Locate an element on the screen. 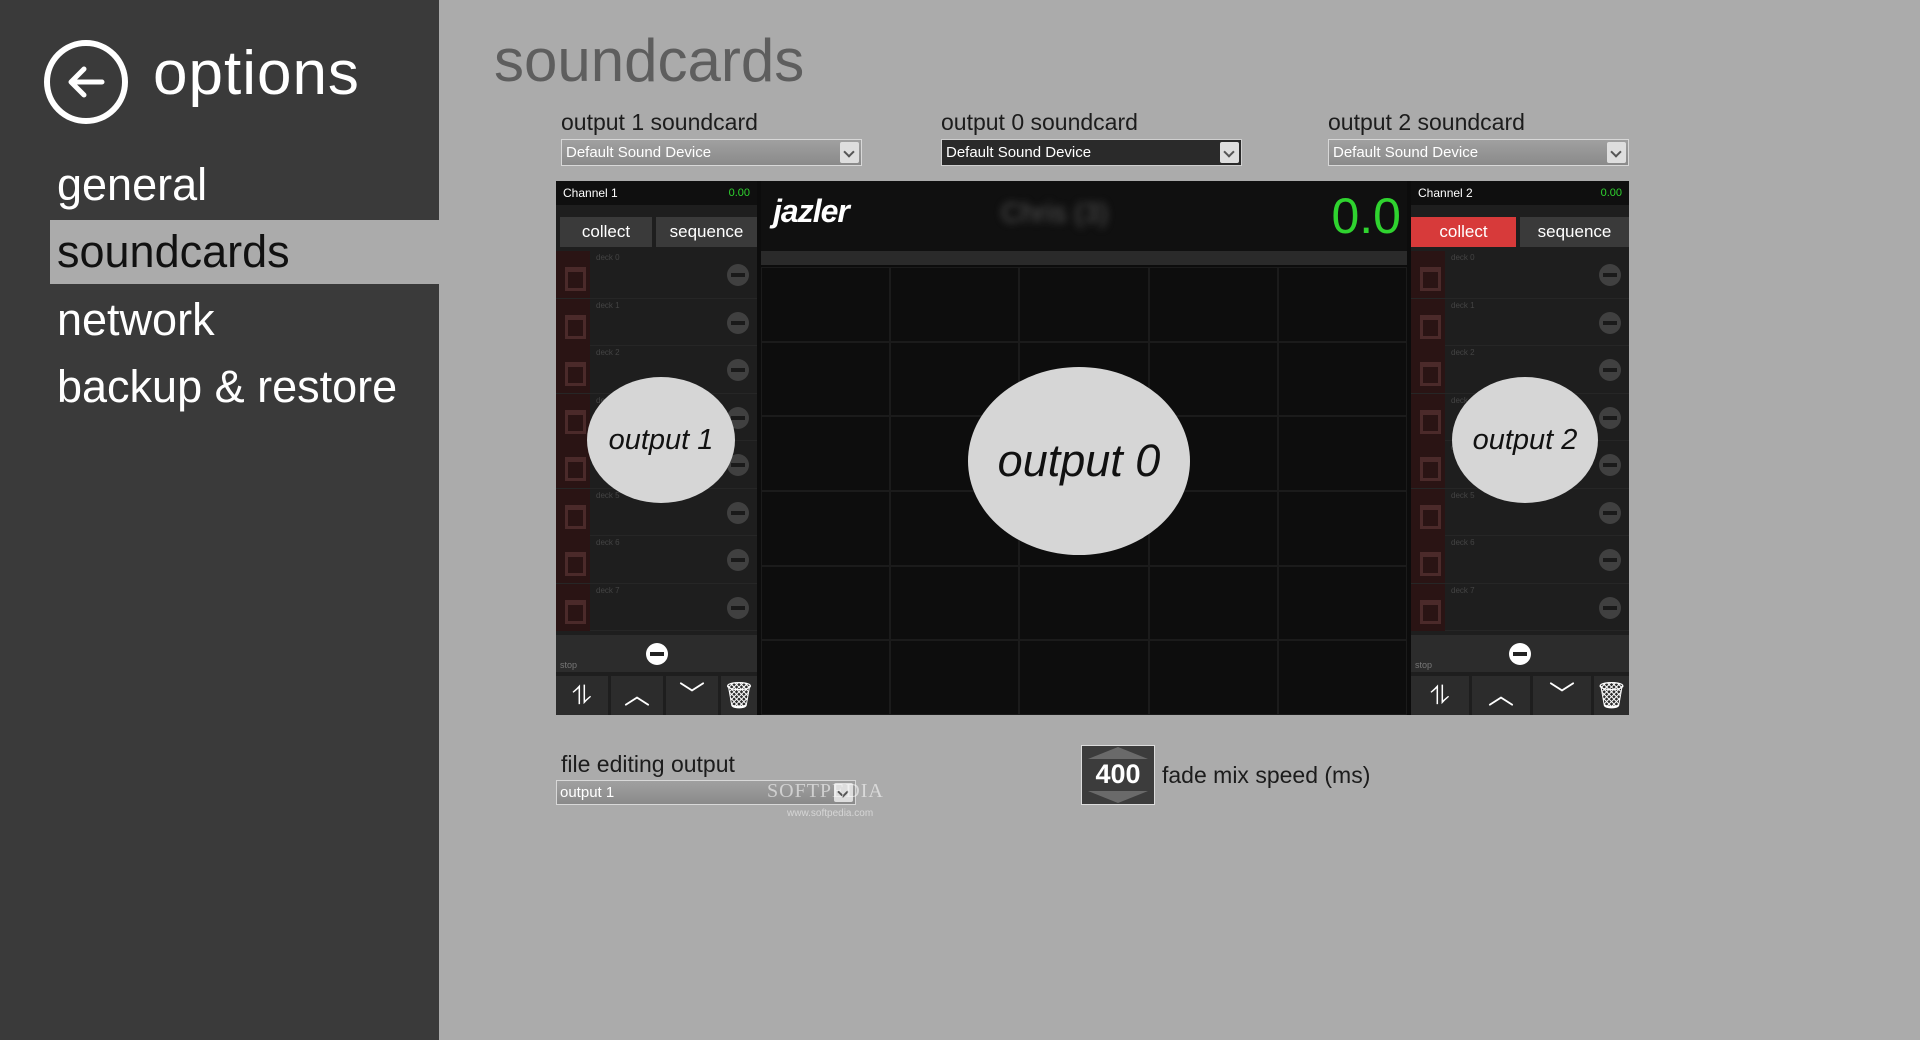 The width and height of the screenshot is (1920, 1040). nav-item-general: general is located at coordinates (244, 185).